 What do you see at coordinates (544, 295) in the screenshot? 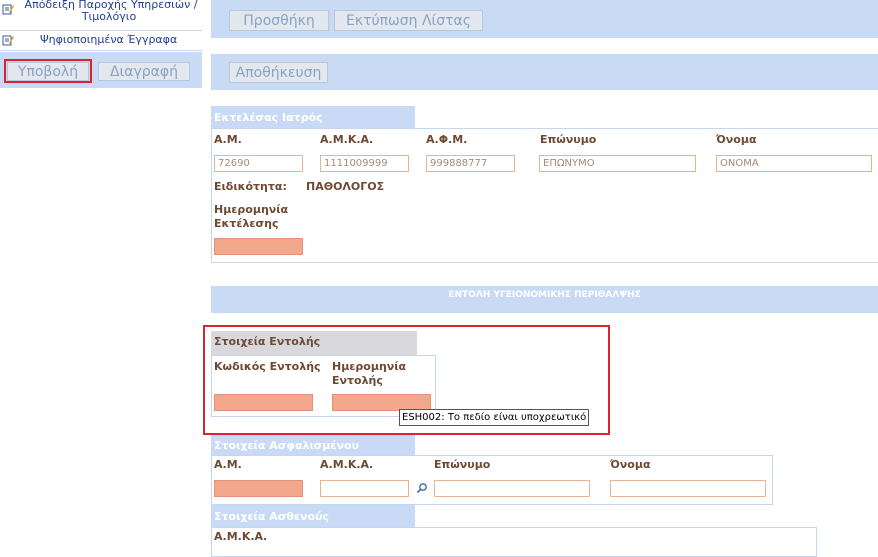
I see `prescription-banner-title: ΕΝΤΟΛΗ ΥΓΕΙΟΝΟΜΙΚΗΣ ΠΕΡΙΘΑΛΨΗΣ` at bounding box center [544, 295].